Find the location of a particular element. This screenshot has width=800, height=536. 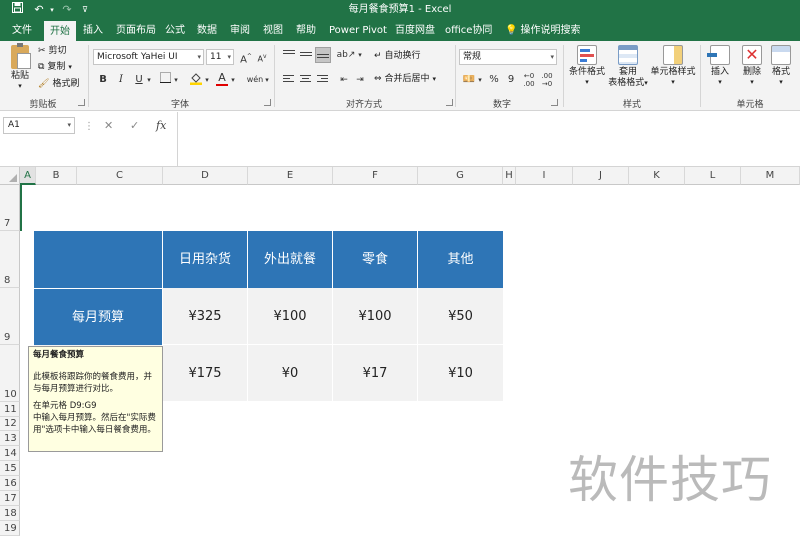

format-as-table-button: 套用 表格格式▾ is located at coordinates (628, 67).